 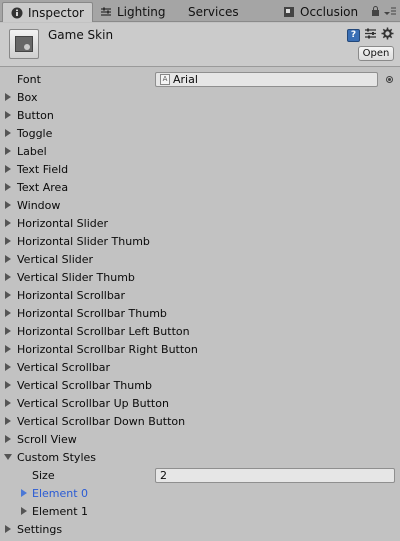 I want to click on style-item-label: Text Area, so click(x=43, y=187).